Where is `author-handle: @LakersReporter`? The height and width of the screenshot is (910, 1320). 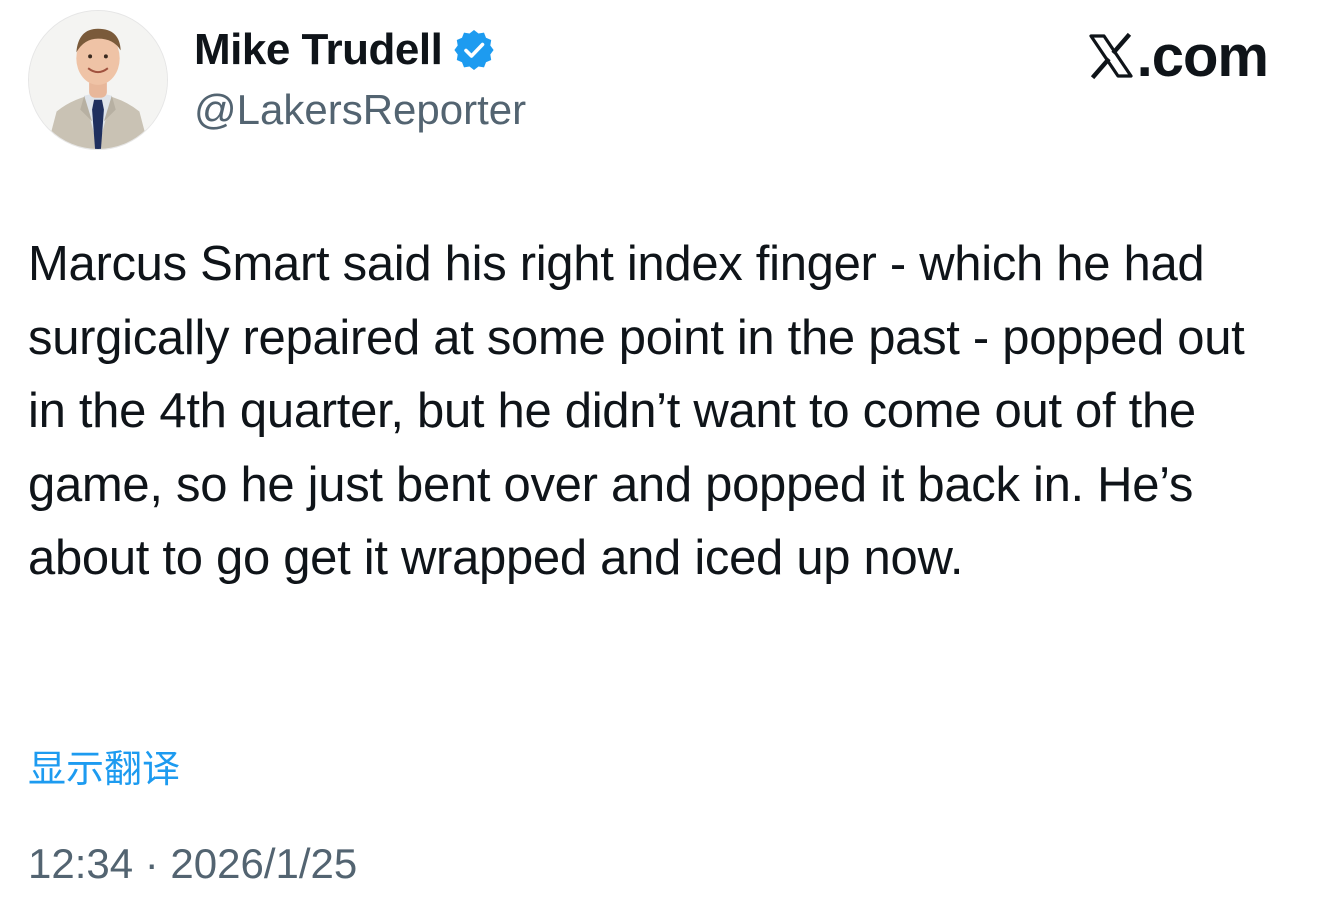 author-handle: @LakersReporter is located at coordinates (360, 110).